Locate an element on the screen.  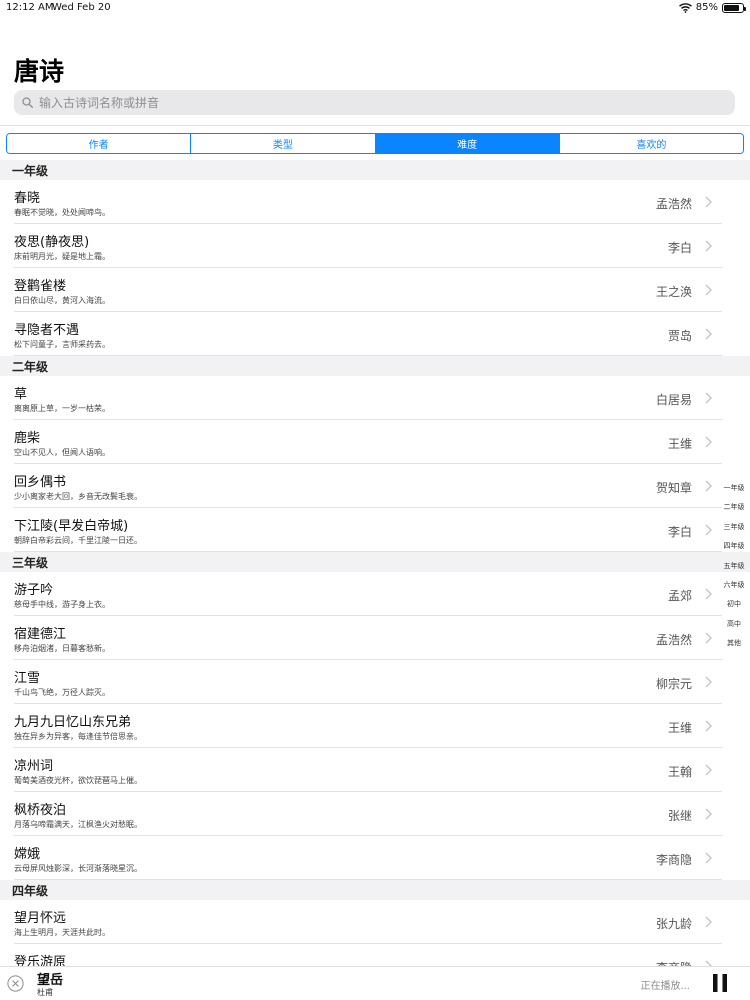
list-item: 枫桥夜泊 月落乌啼霜满天，江枫渔火对愁眠。 张继 is located at coordinates (375, 814).